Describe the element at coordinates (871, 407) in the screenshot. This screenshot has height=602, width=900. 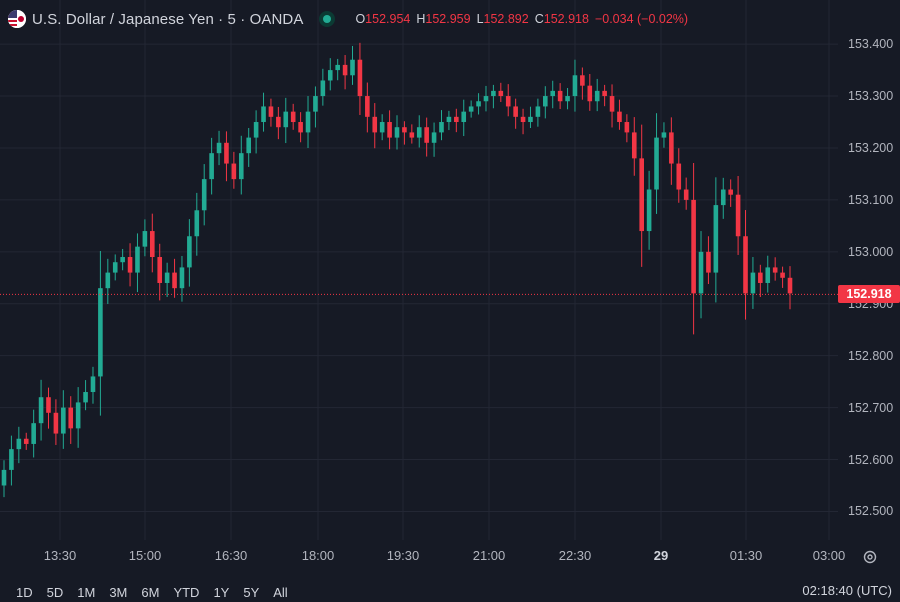
I see `y-tick-label: 152.700` at that location.